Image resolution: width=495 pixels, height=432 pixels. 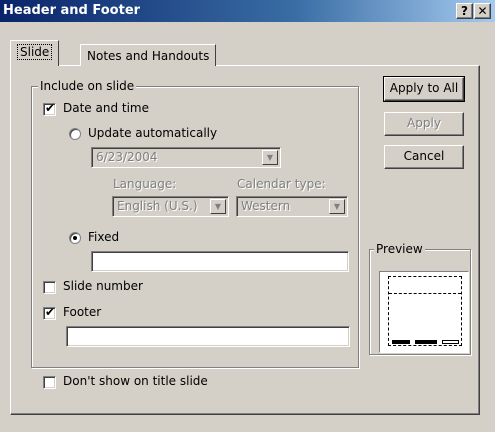 I want to click on include-on-slide-legend: Include on slide, so click(x=87, y=86).